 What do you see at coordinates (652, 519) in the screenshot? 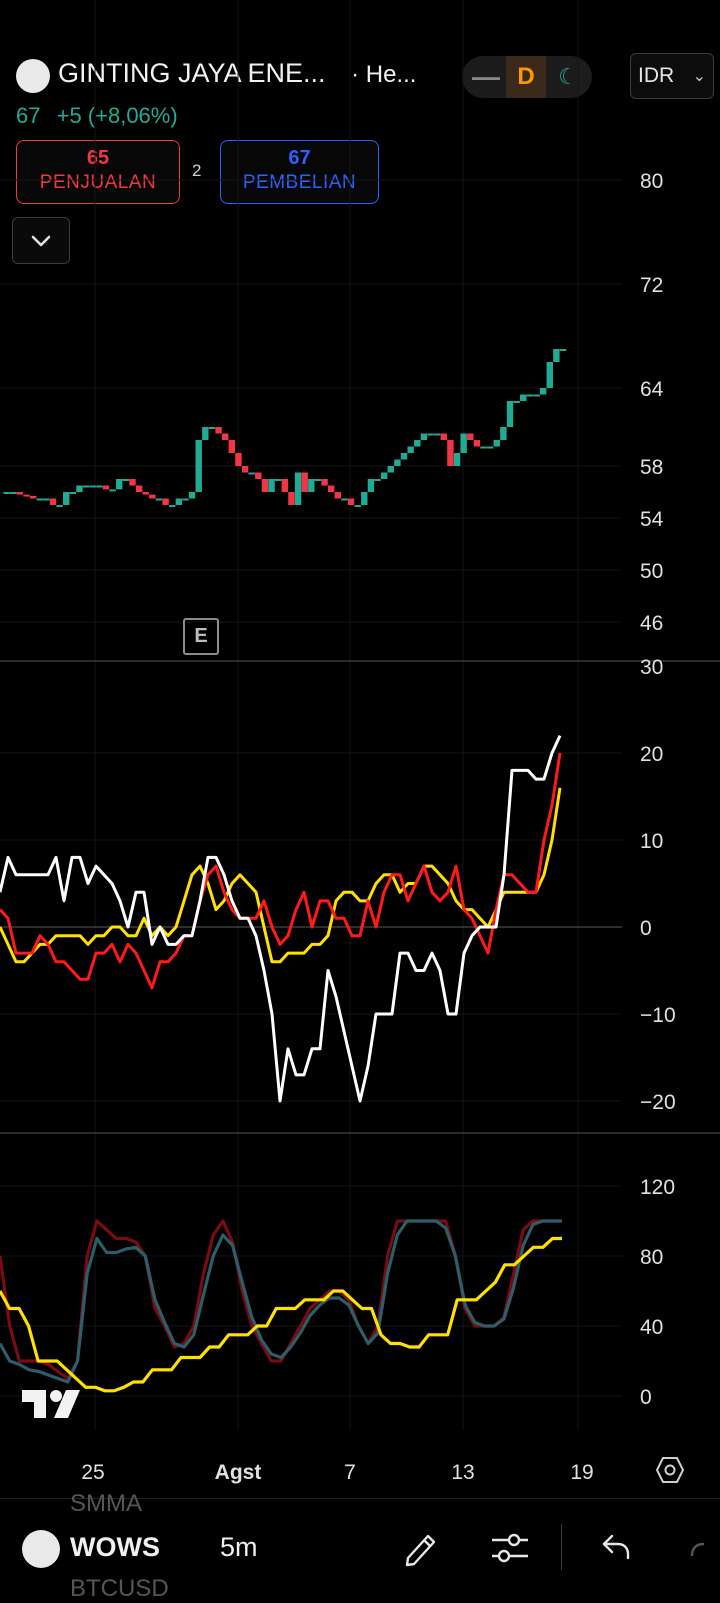
I see `price-axis-label-4: 54` at bounding box center [652, 519].